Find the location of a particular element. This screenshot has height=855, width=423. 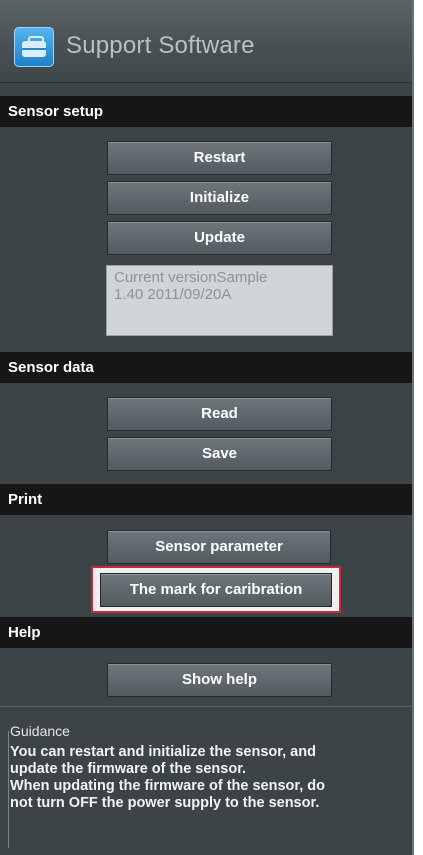

update-button: Update is located at coordinates (219, 238).